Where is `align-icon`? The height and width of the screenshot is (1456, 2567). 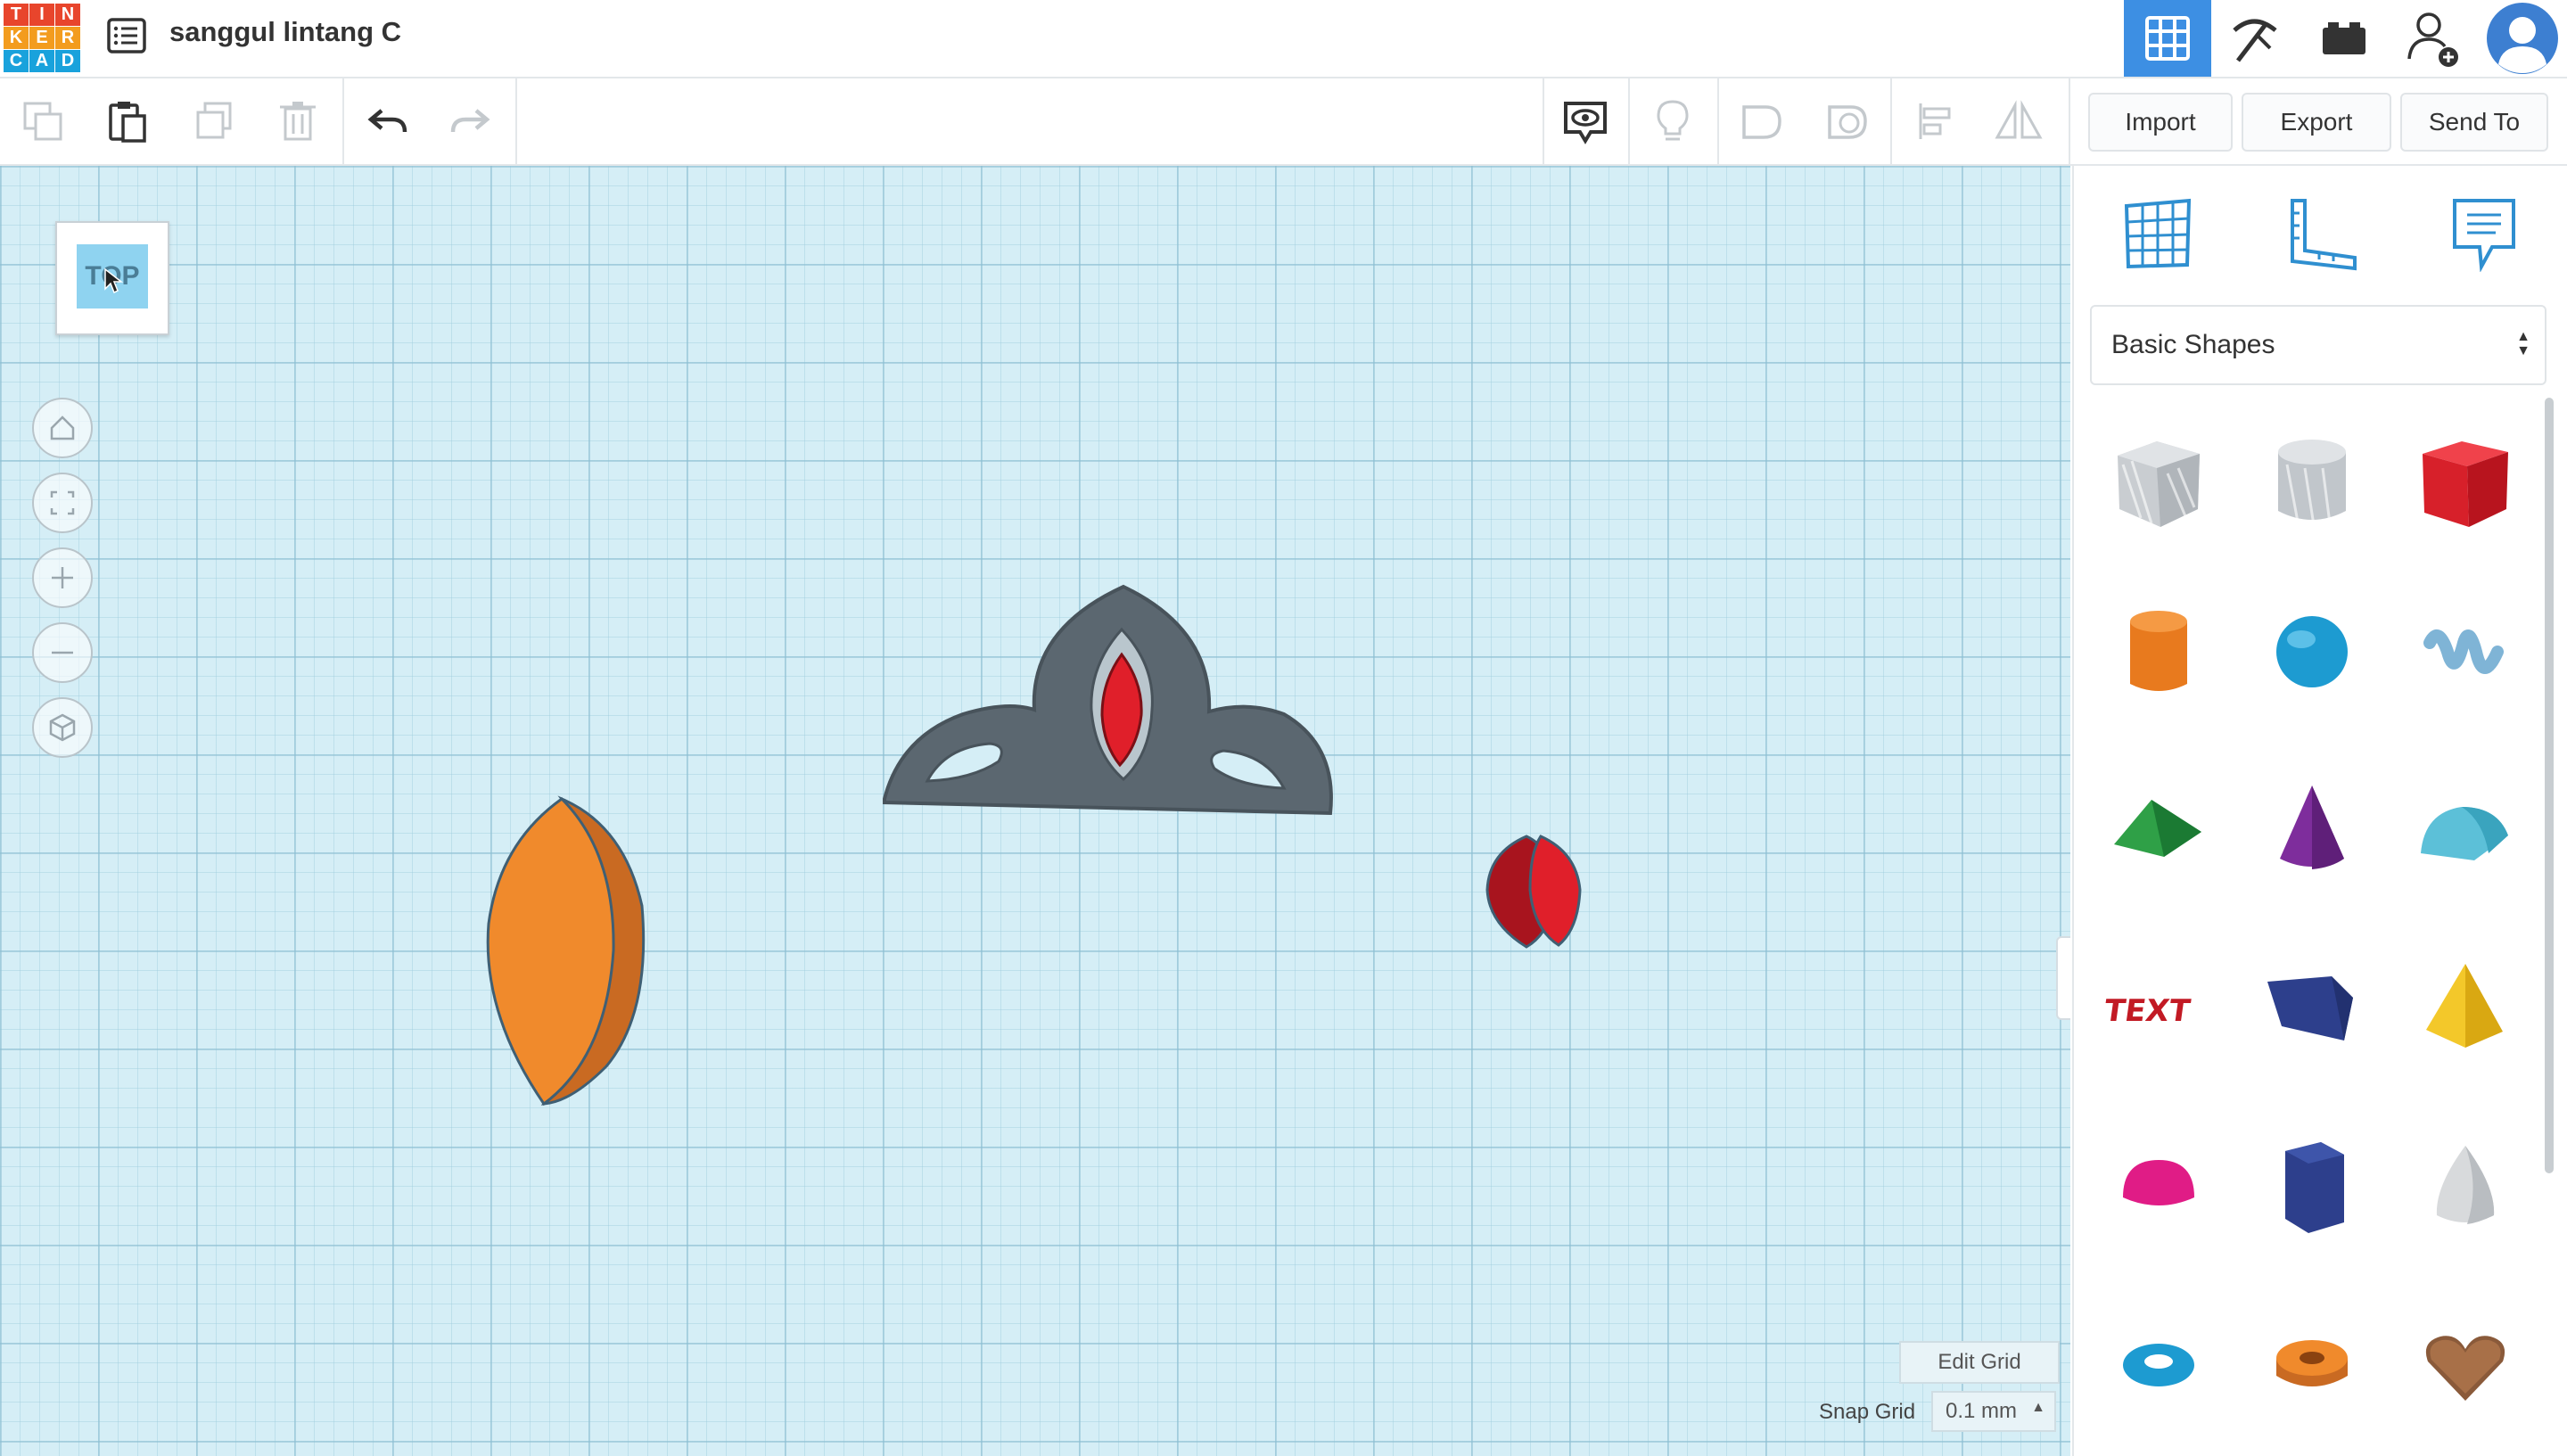
align-icon is located at coordinates (1935, 121).